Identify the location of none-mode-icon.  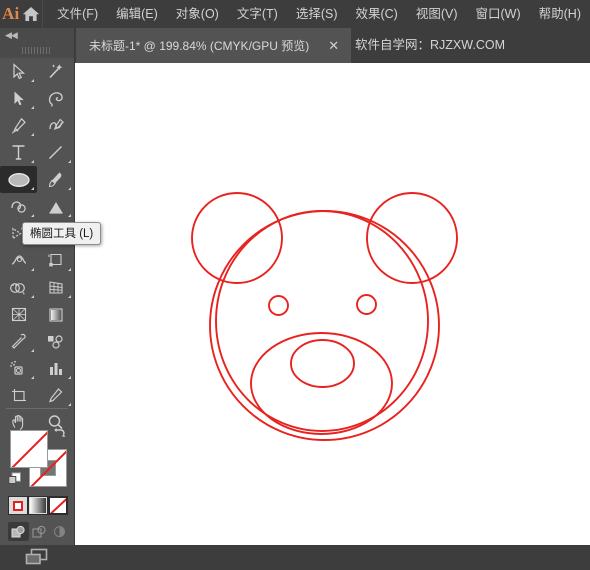
(58, 505).